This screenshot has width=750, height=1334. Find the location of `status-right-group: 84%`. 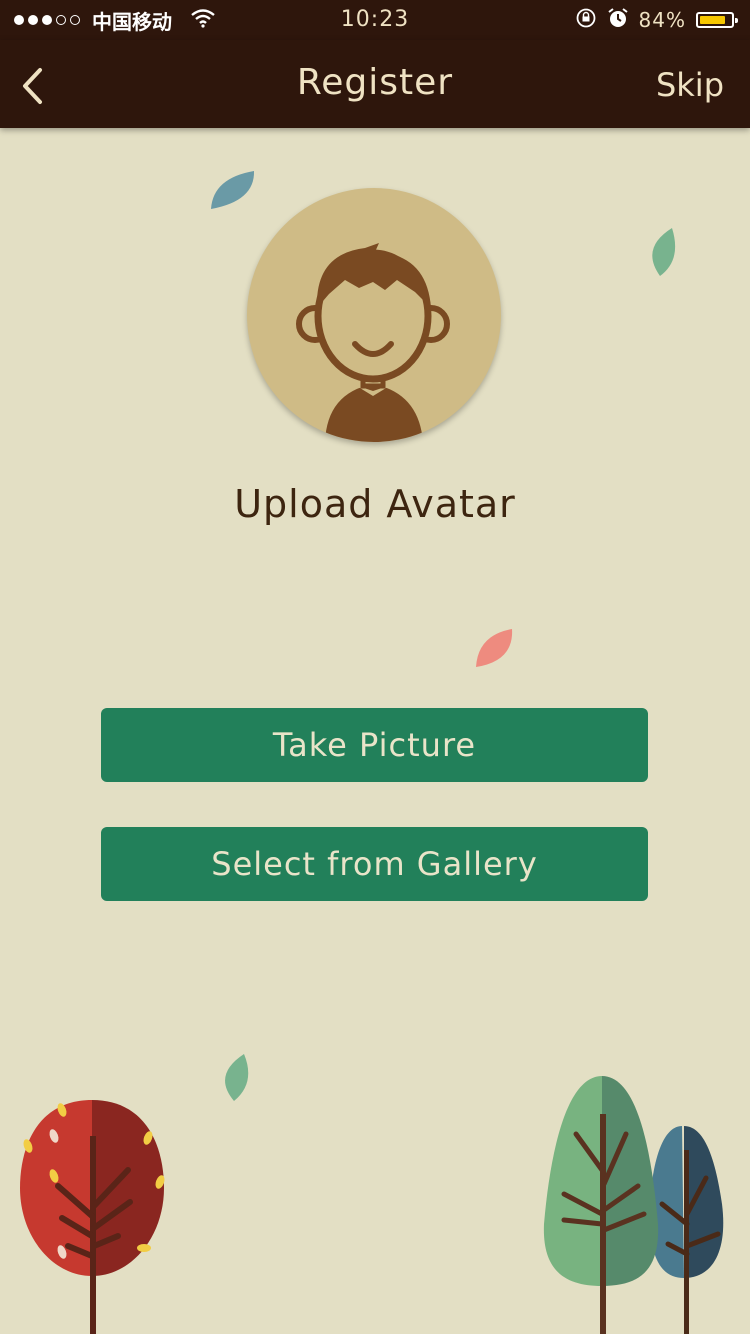

status-right-group: 84% is located at coordinates (656, 20).